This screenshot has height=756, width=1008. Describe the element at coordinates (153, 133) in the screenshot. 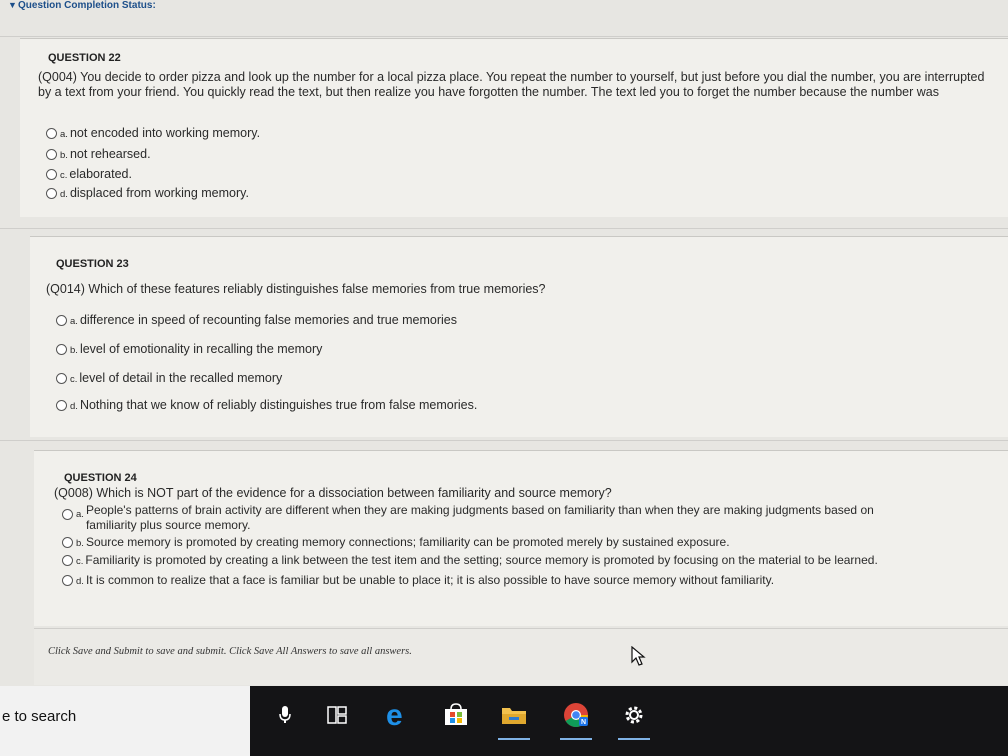

I see `option-a: a. not encoded into working memory.` at that location.